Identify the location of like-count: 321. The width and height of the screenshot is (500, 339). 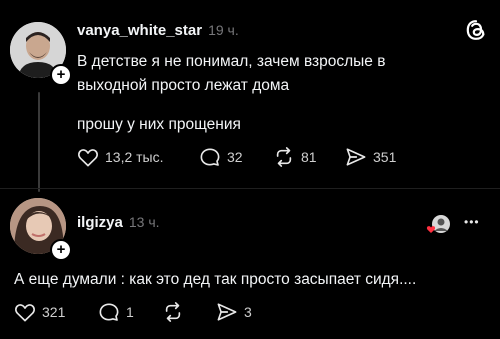
(54, 312).